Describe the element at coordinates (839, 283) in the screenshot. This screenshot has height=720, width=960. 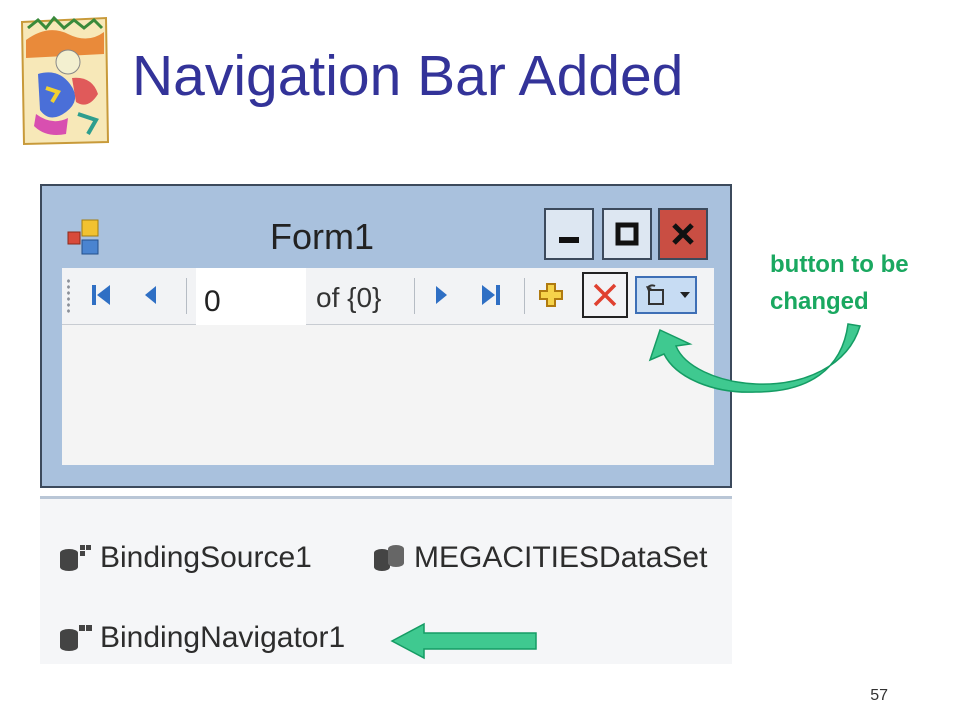
I see `callout-text: button to be changed` at that location.